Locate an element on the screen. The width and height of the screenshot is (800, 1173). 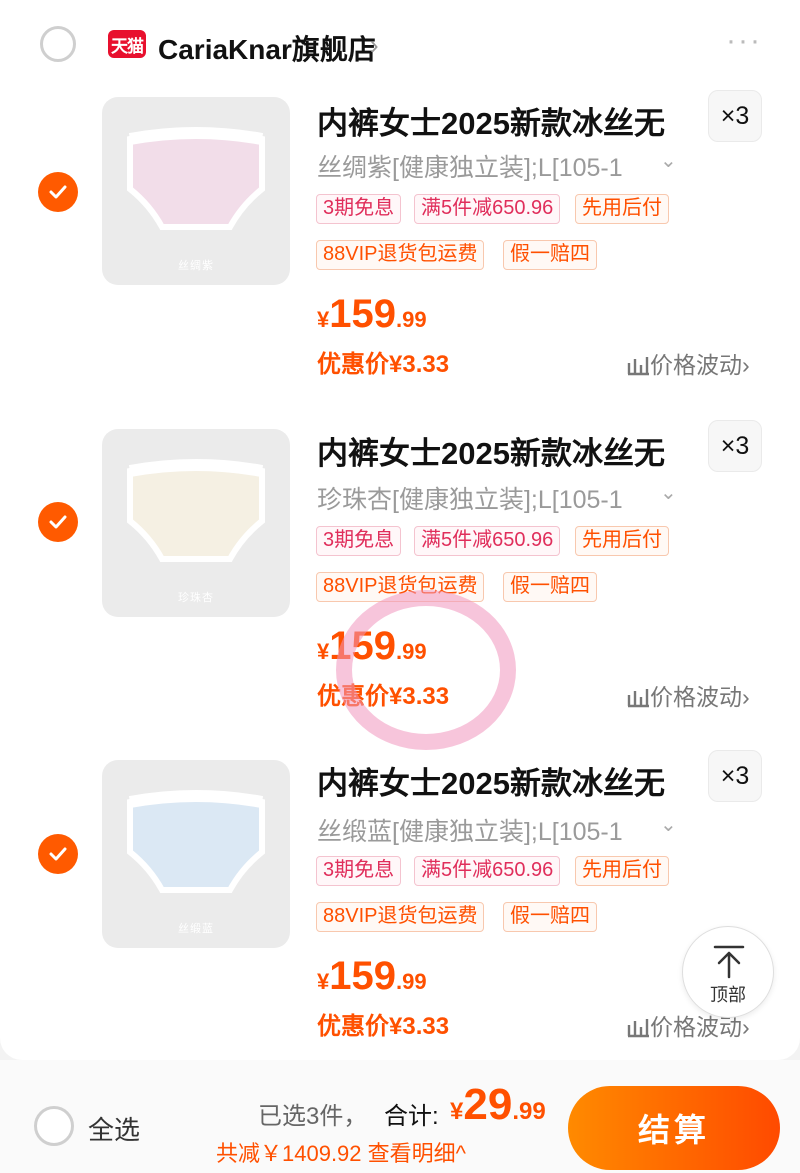
back-to-top-label: 顶部 is located at coordinates (728, 995).